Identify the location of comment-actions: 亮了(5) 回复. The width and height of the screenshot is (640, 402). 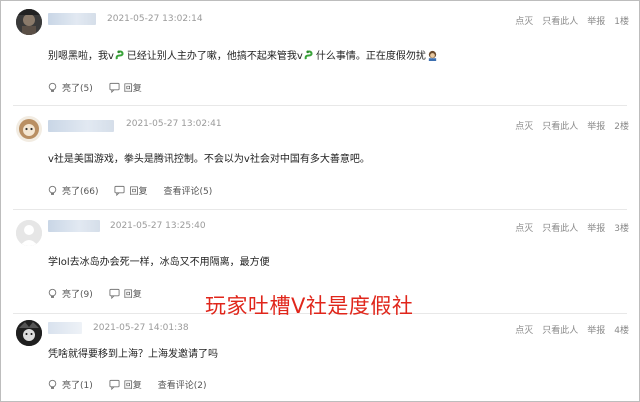
(102, 87).